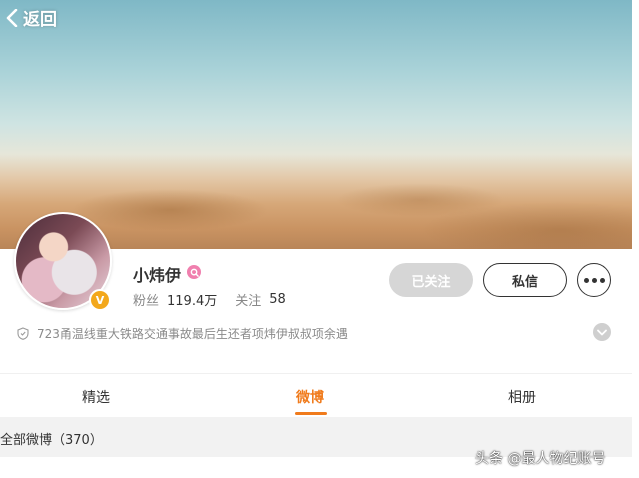  What do you see at coordinates (192, 299) in the screenshot?
I see `fans-count: 119.4万` at bounding box center [192, 299].